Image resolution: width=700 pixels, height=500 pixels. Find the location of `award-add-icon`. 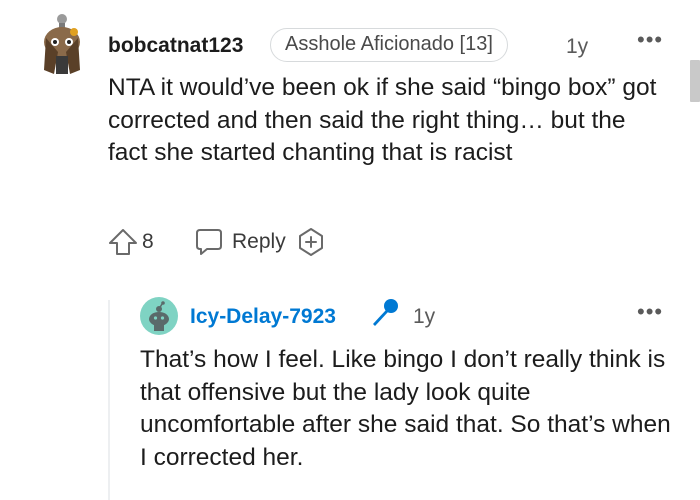

award-add-icon is located at coordinates (311, 242).